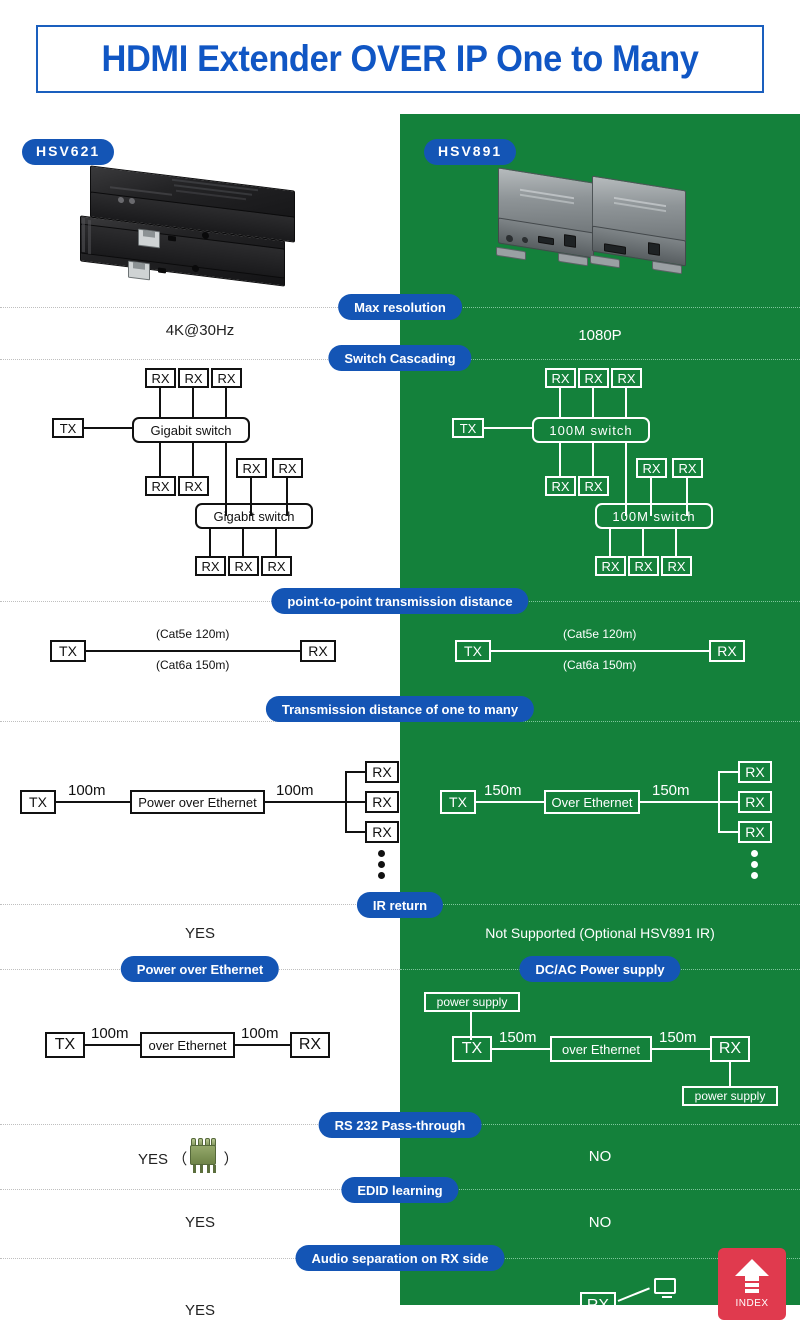 Image resolution: width=800 pixels, height=1337 pixels. What do you see at coordinates (615, 822) in the screenshot?
I see `diagram-one-to-many-right: TX 150m Over Ethernet 150m RX RX RX` at bounding box center [615, 822].